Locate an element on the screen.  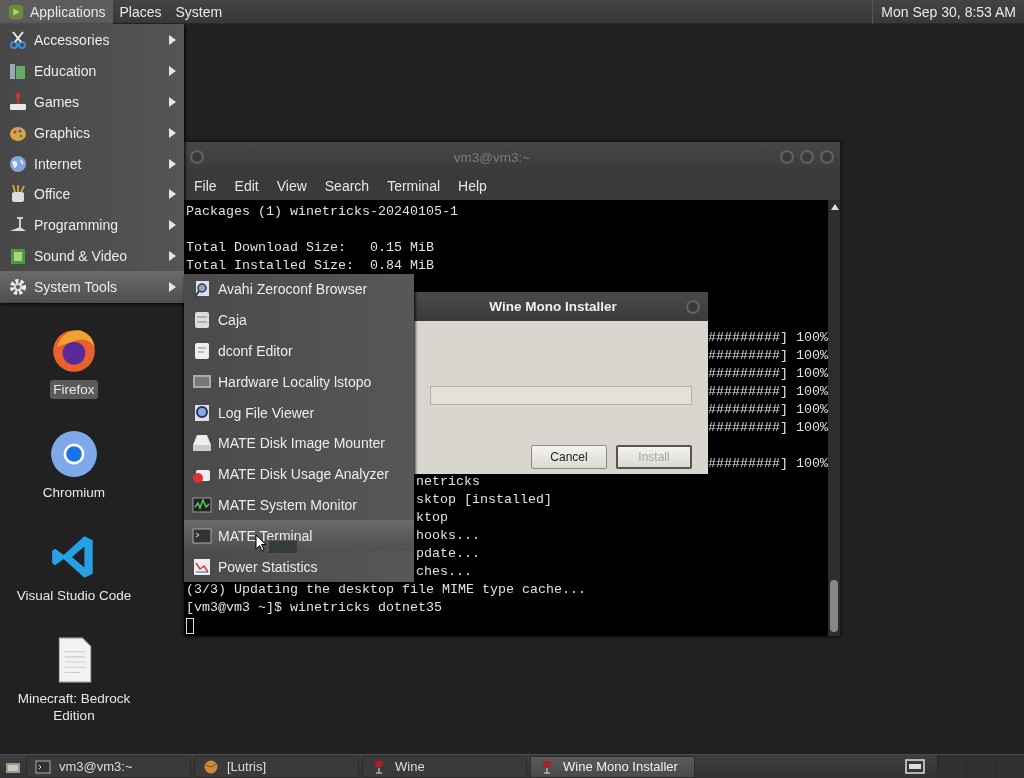
magnifier-icon is located at coordinates (202, 289).